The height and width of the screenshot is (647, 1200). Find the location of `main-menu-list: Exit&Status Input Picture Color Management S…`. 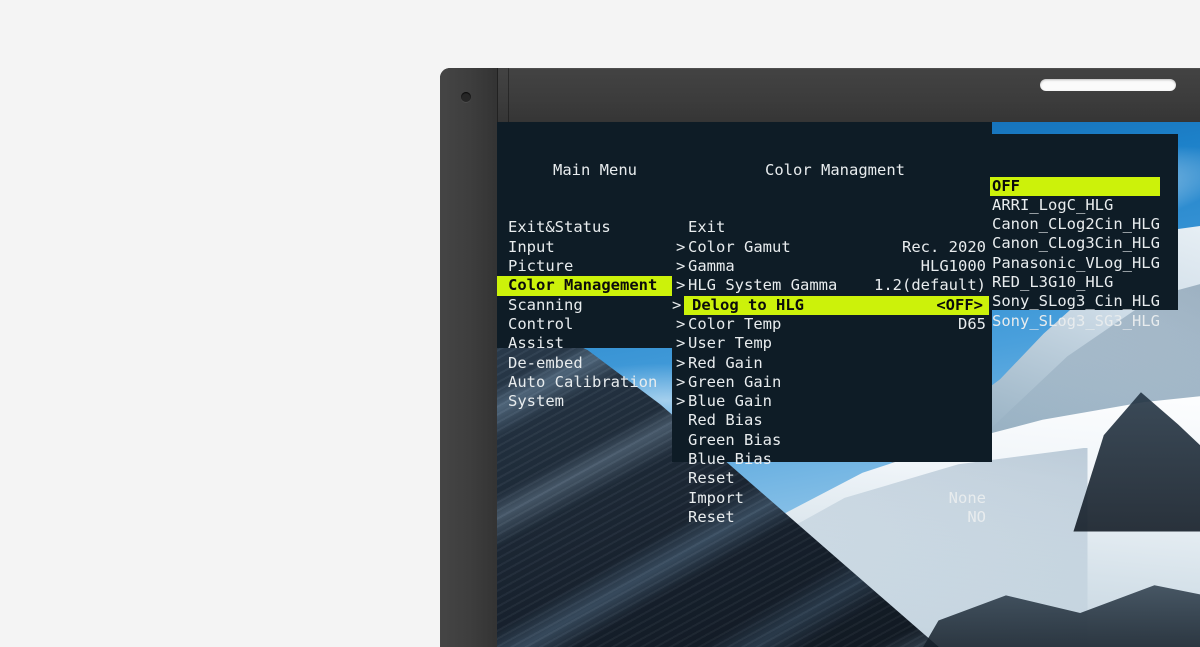

main-menu-list: Exit&Status Input Picture Color Management S… is located at coordinates (590, 314).